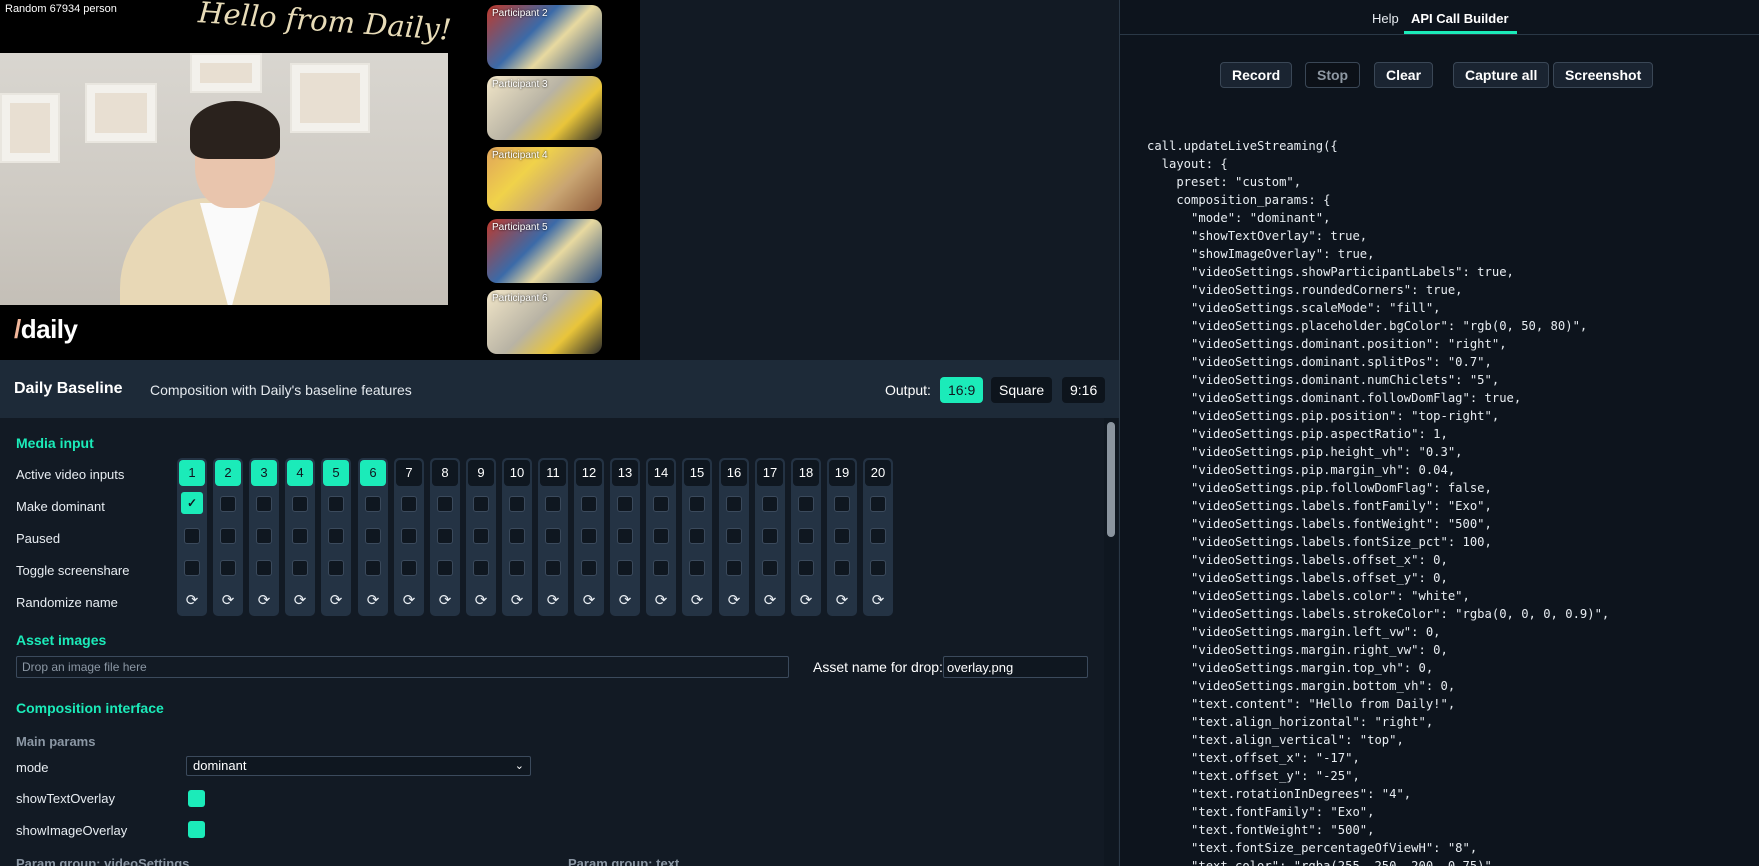 Image resolution: width=1759 pixels, height=866 pixels. I want to click on active-input-toggle: 6, so click(373, 473).